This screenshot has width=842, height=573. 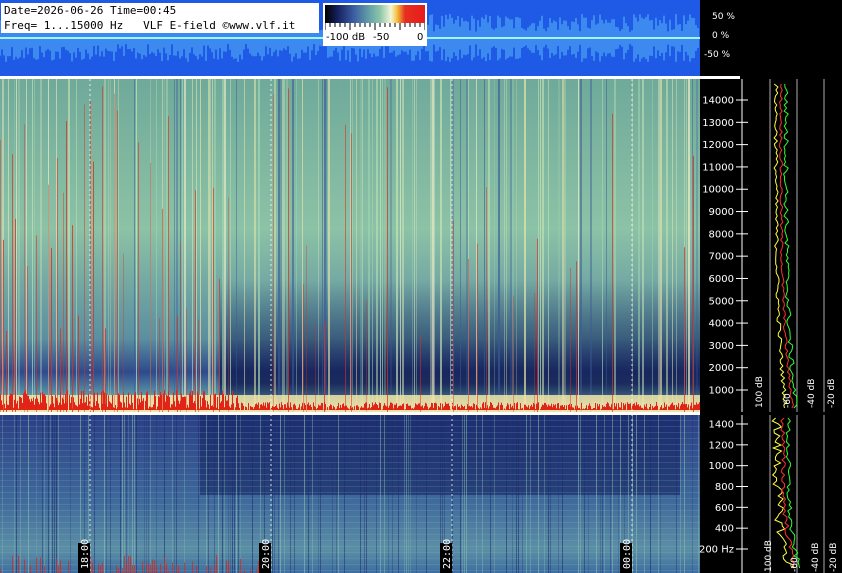 I want to click on lower-freq-tick-label: 1400, so click(x=721, y=425).